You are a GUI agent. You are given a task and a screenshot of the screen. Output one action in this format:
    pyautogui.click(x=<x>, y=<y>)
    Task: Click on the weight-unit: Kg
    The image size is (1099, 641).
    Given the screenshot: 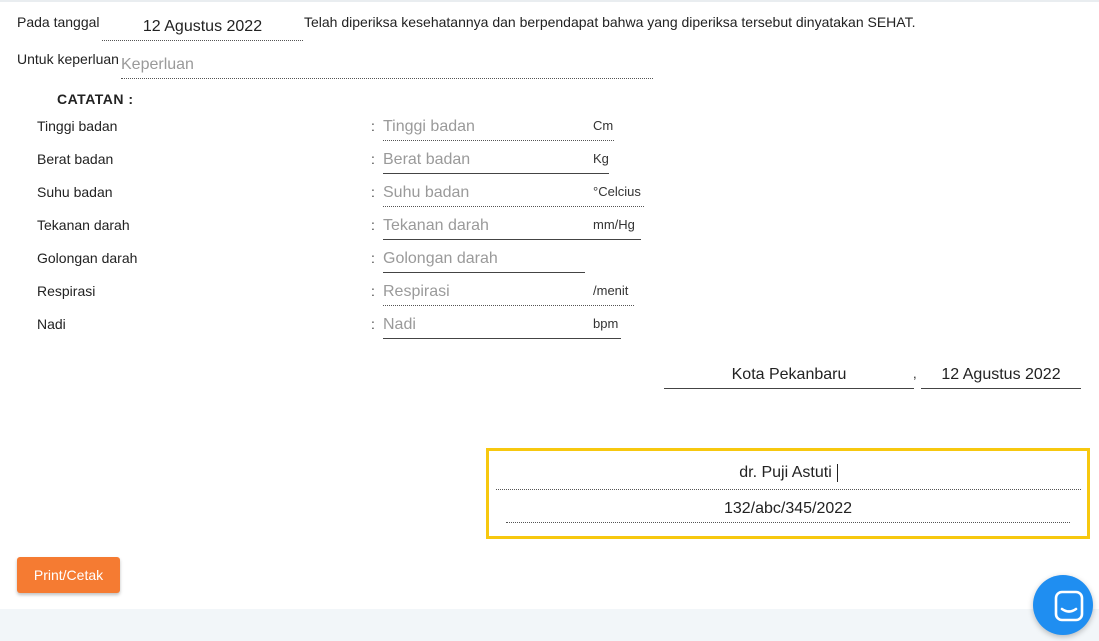 What is the action you would take?
    pyautogui.click(x=601, y=158)
    